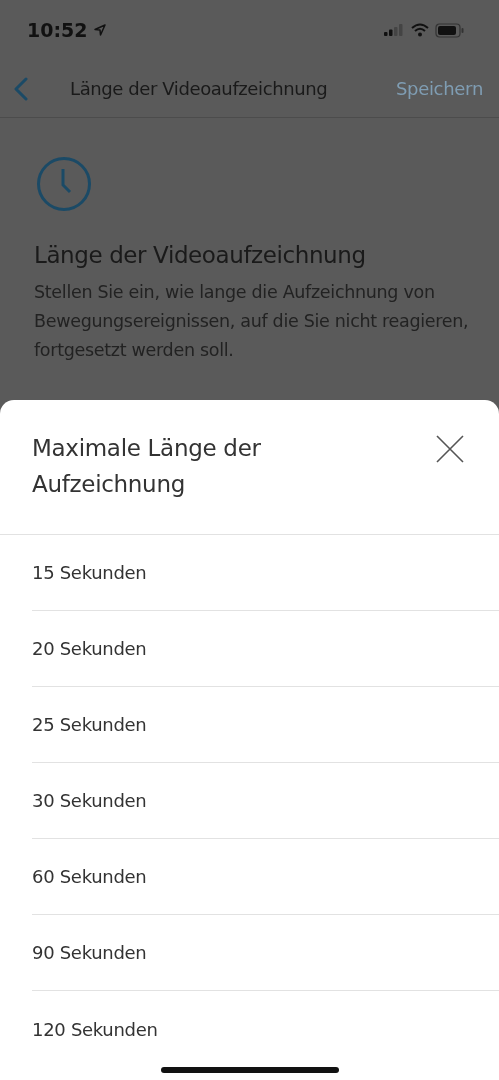  Describe the element at coordinates (450, 30) in the screenshot. I see `battery-icon` at that location.